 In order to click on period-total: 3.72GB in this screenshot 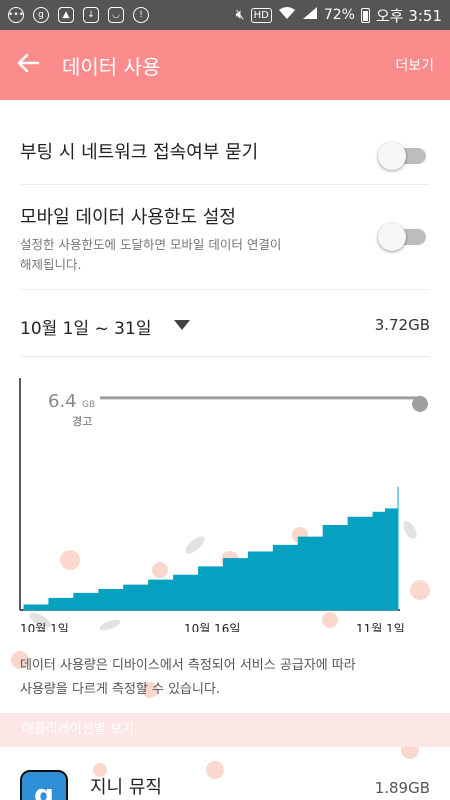, I will do `click(402, 325)`.